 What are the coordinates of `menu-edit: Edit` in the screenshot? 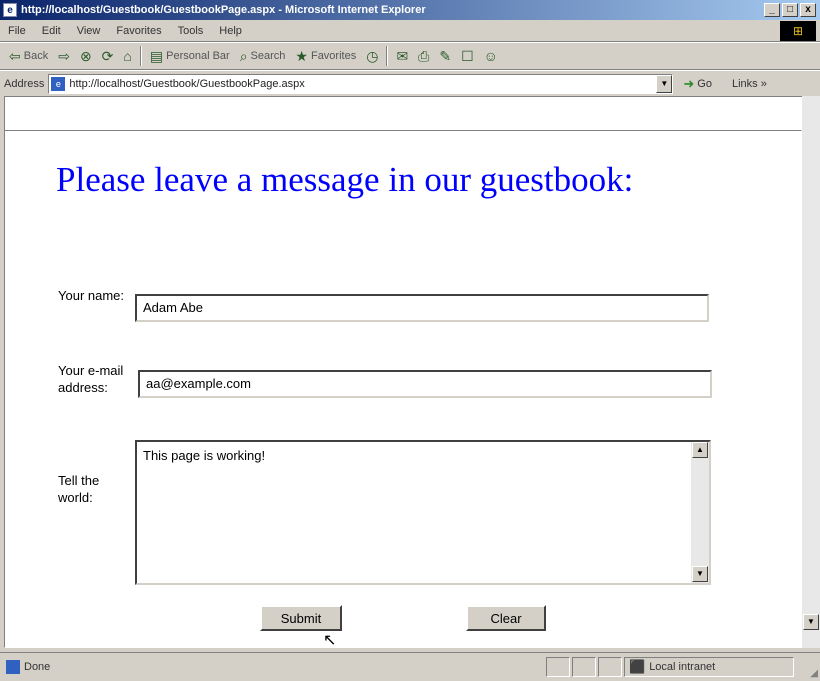 It's located at (51, 31).